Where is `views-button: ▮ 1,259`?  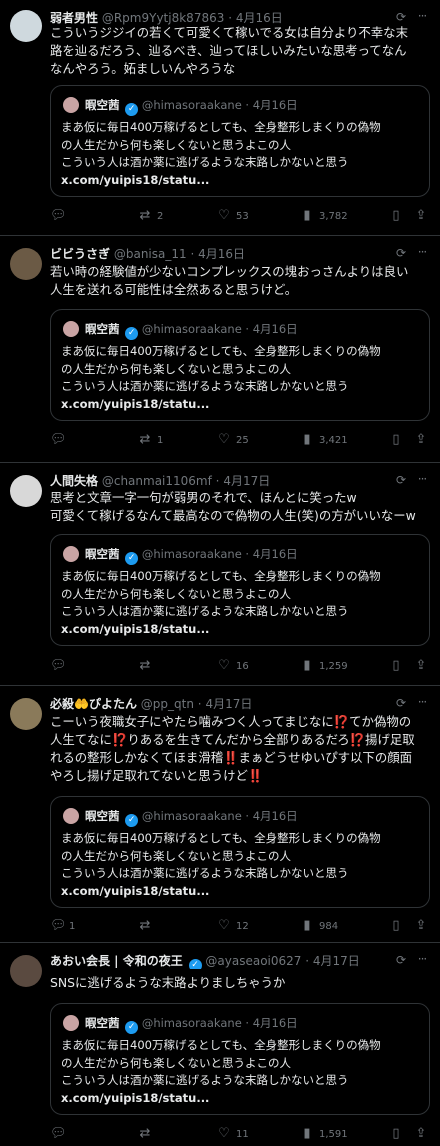 views-button: ▮ 1,259 is located at coordinates (323, 666).